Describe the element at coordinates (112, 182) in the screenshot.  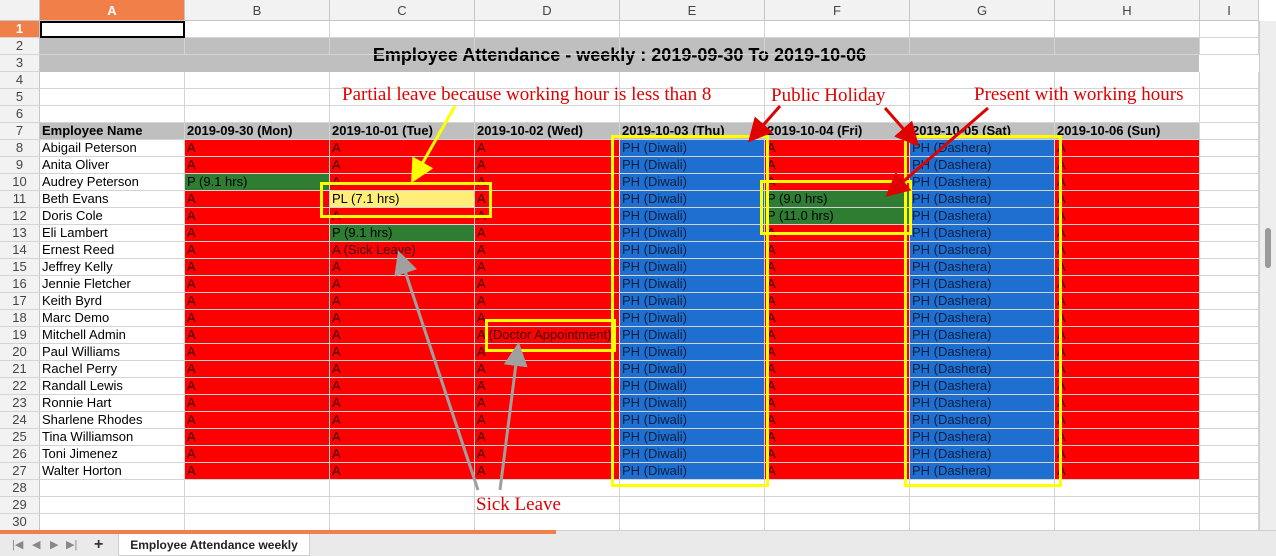
I see `employee-name-cell: Audrey Peterson` at that location.